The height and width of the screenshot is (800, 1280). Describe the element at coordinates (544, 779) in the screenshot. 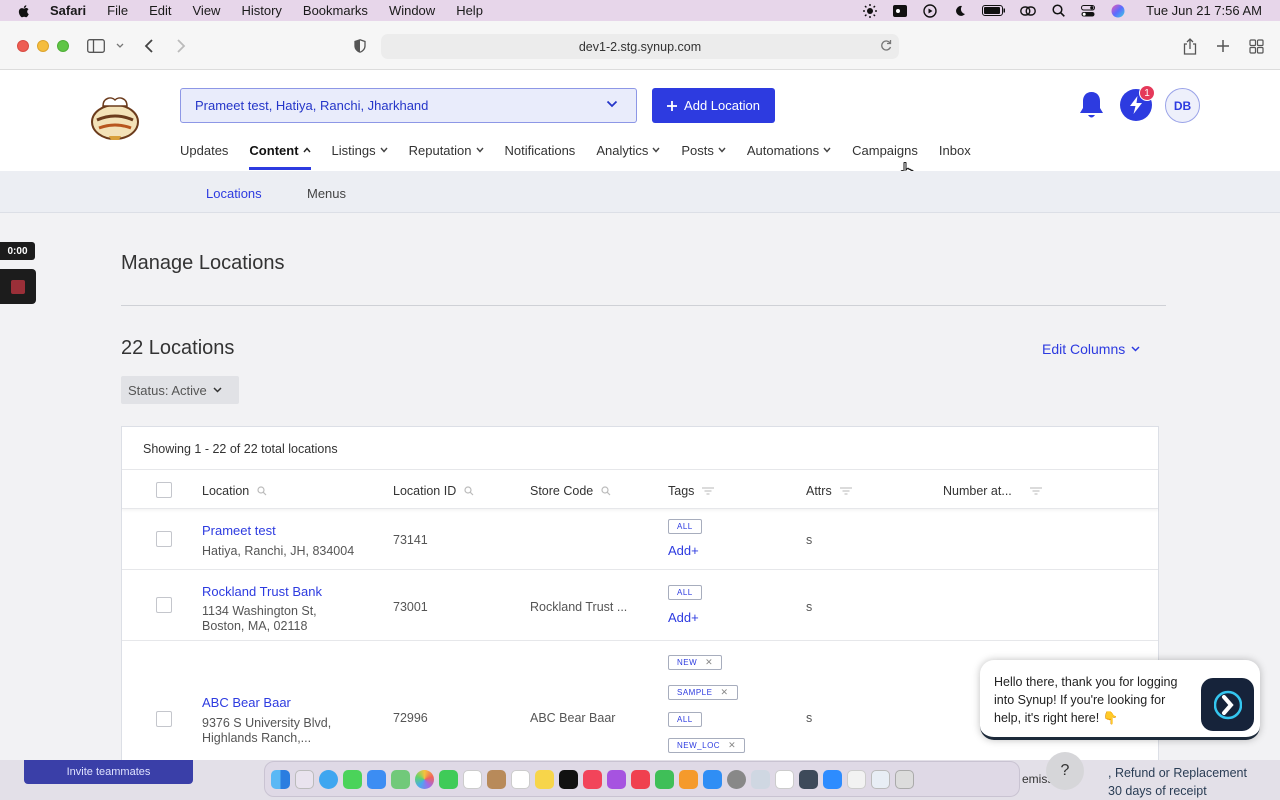

I see `notes-icon` at that location.